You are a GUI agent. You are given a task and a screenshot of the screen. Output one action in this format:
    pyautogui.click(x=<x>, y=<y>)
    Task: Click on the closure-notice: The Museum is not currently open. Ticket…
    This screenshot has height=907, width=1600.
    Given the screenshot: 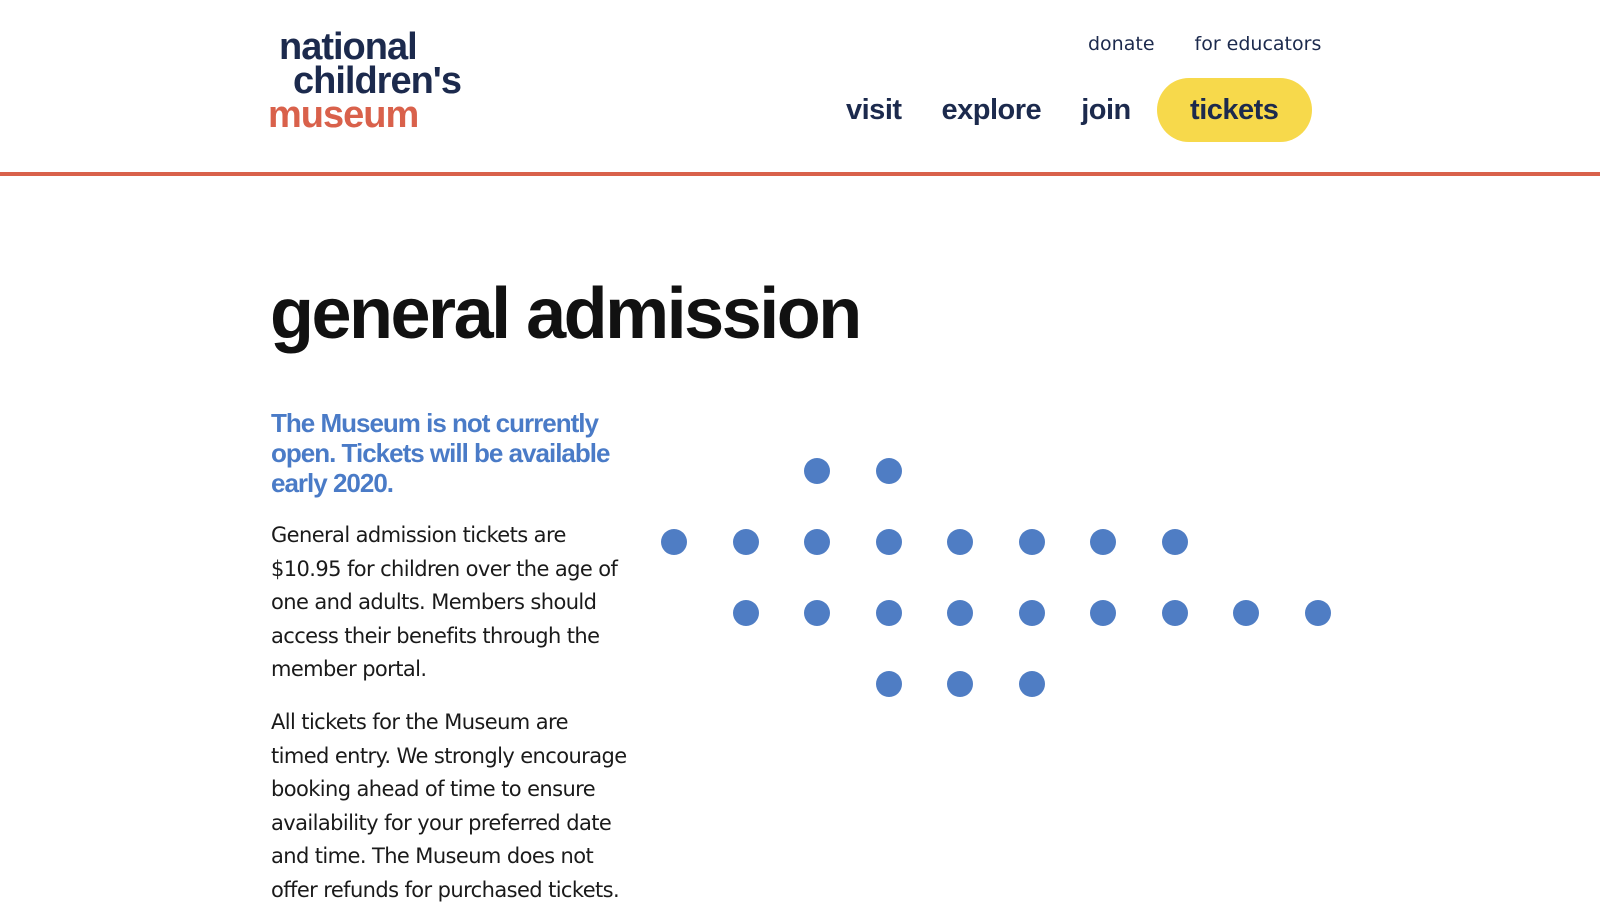 What is the action you would take?
    pyautogui.click(x=440, y=453)
    